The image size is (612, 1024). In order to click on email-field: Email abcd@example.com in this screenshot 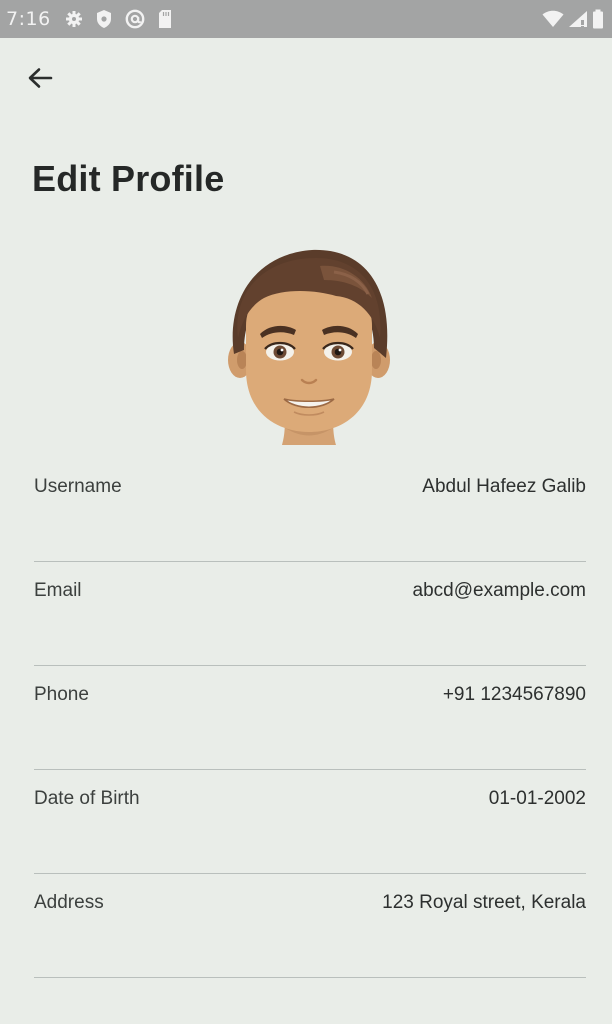, I will do `click(310, 614)`.